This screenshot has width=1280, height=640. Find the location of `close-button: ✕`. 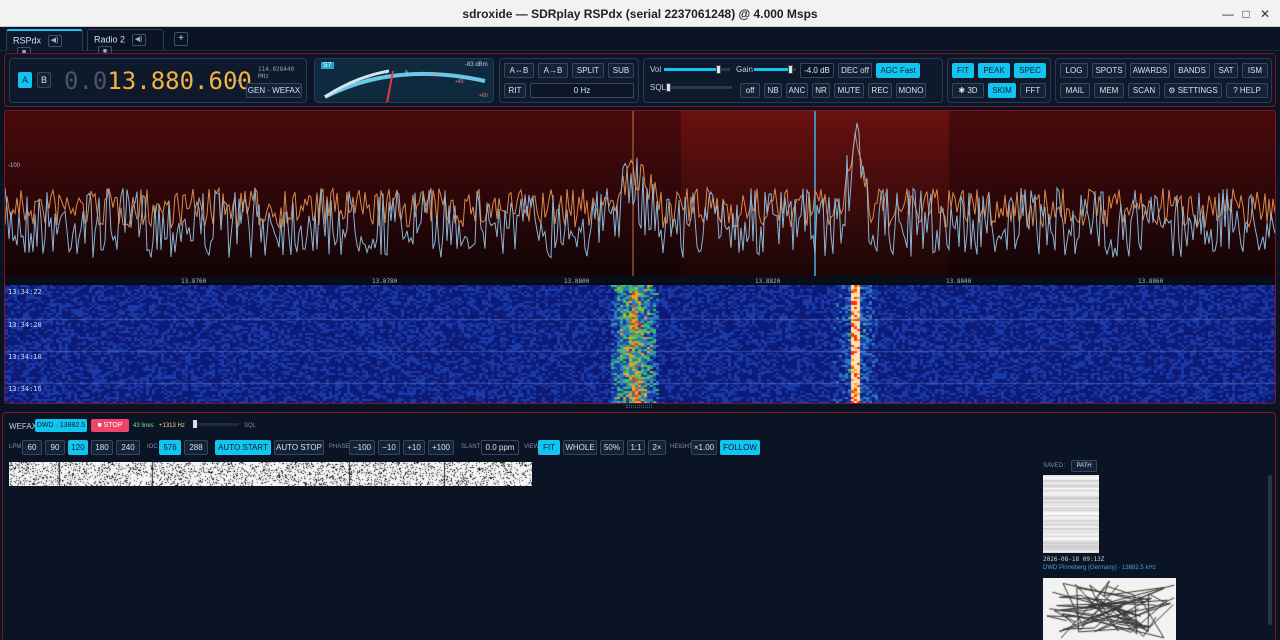

close-button: ✕ is located at coordinates (1265, 14).